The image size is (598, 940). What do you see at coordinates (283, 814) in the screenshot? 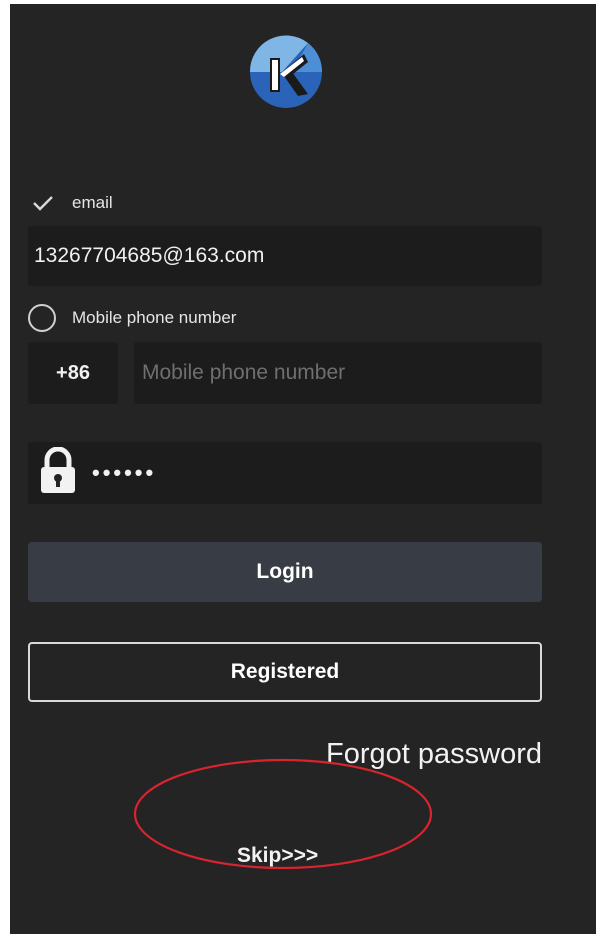
I see `highlight-ellipse` at bounding box center [283, 814].